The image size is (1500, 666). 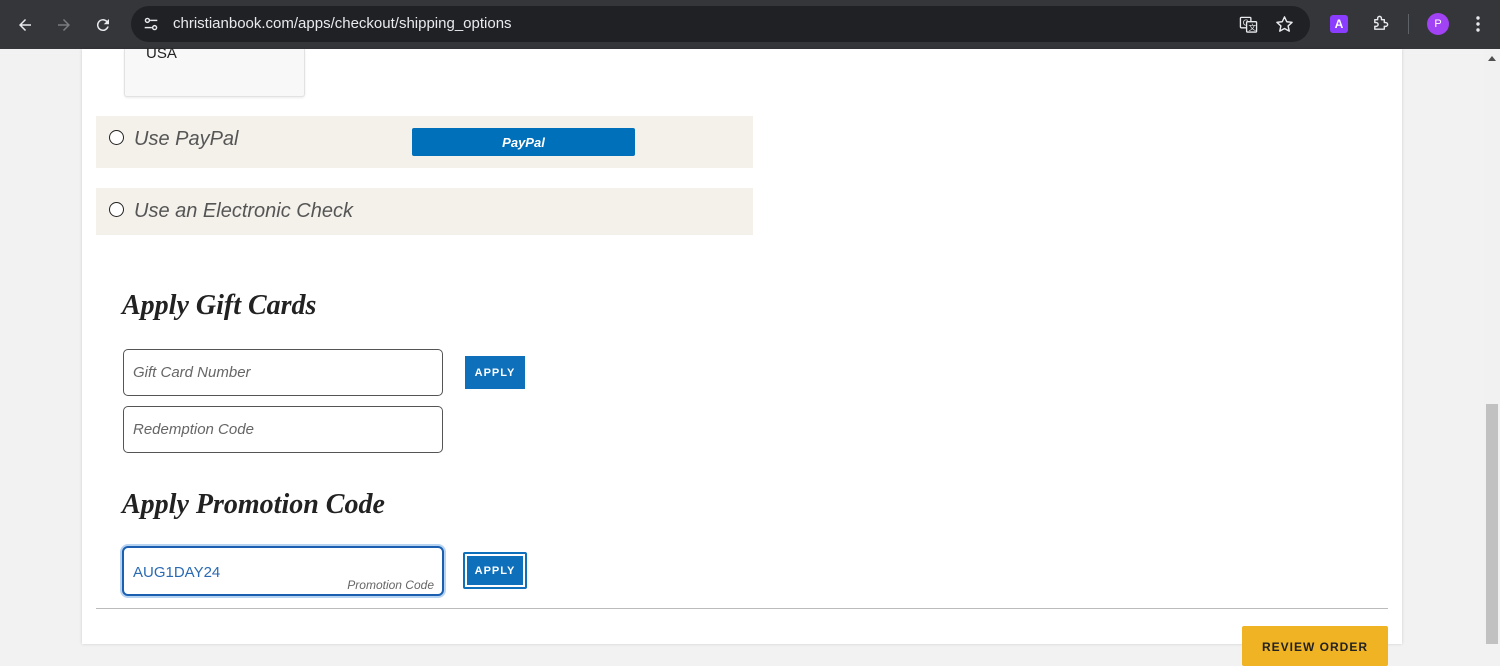 I want to click on arrow-right-icon, so click(x=64, y=25).